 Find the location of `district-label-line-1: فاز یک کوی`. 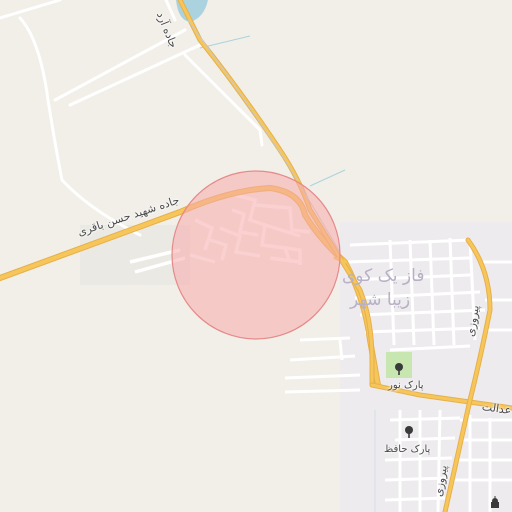

district-label-line-1: فاز یک کوی is located at coordinates (383, 276).